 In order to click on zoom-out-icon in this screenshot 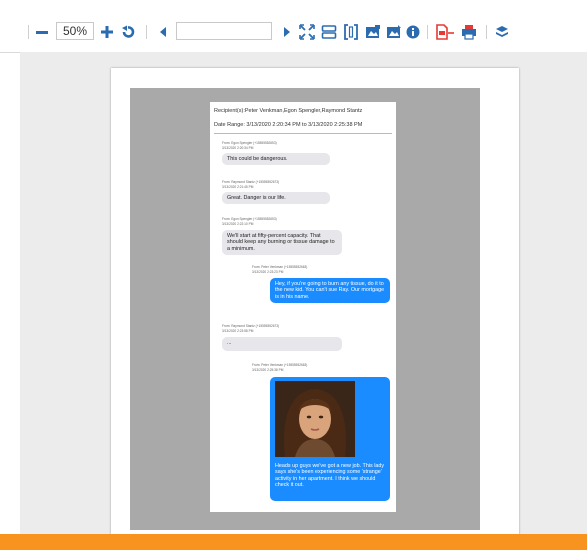, I will do `click(42, 32)`.